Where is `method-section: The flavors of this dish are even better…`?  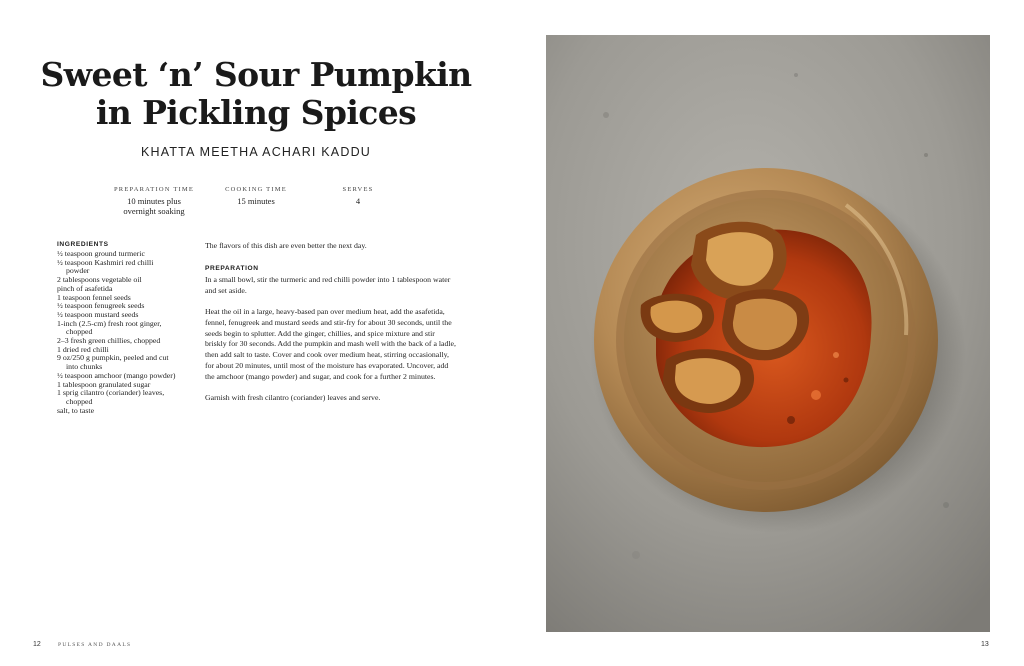
method-section: The flavors of this dish are even better… is located at coordinates (331, 322).